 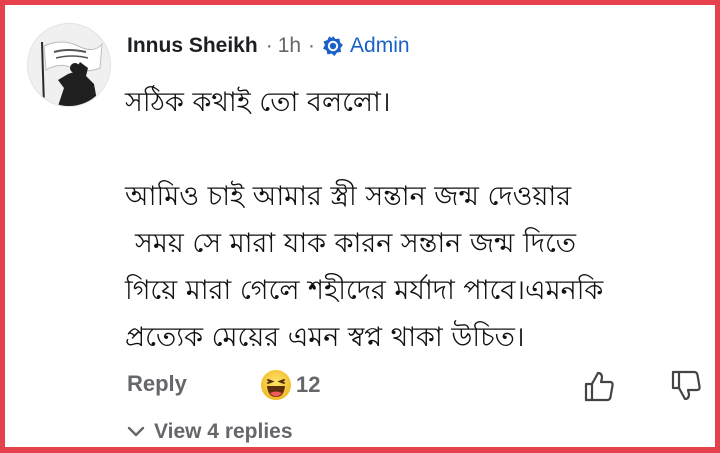 What do you see at coordinates (192, 46) in the screenshot?
I see `author-name: Innus Sheikh` at bounding box center [192, 46].